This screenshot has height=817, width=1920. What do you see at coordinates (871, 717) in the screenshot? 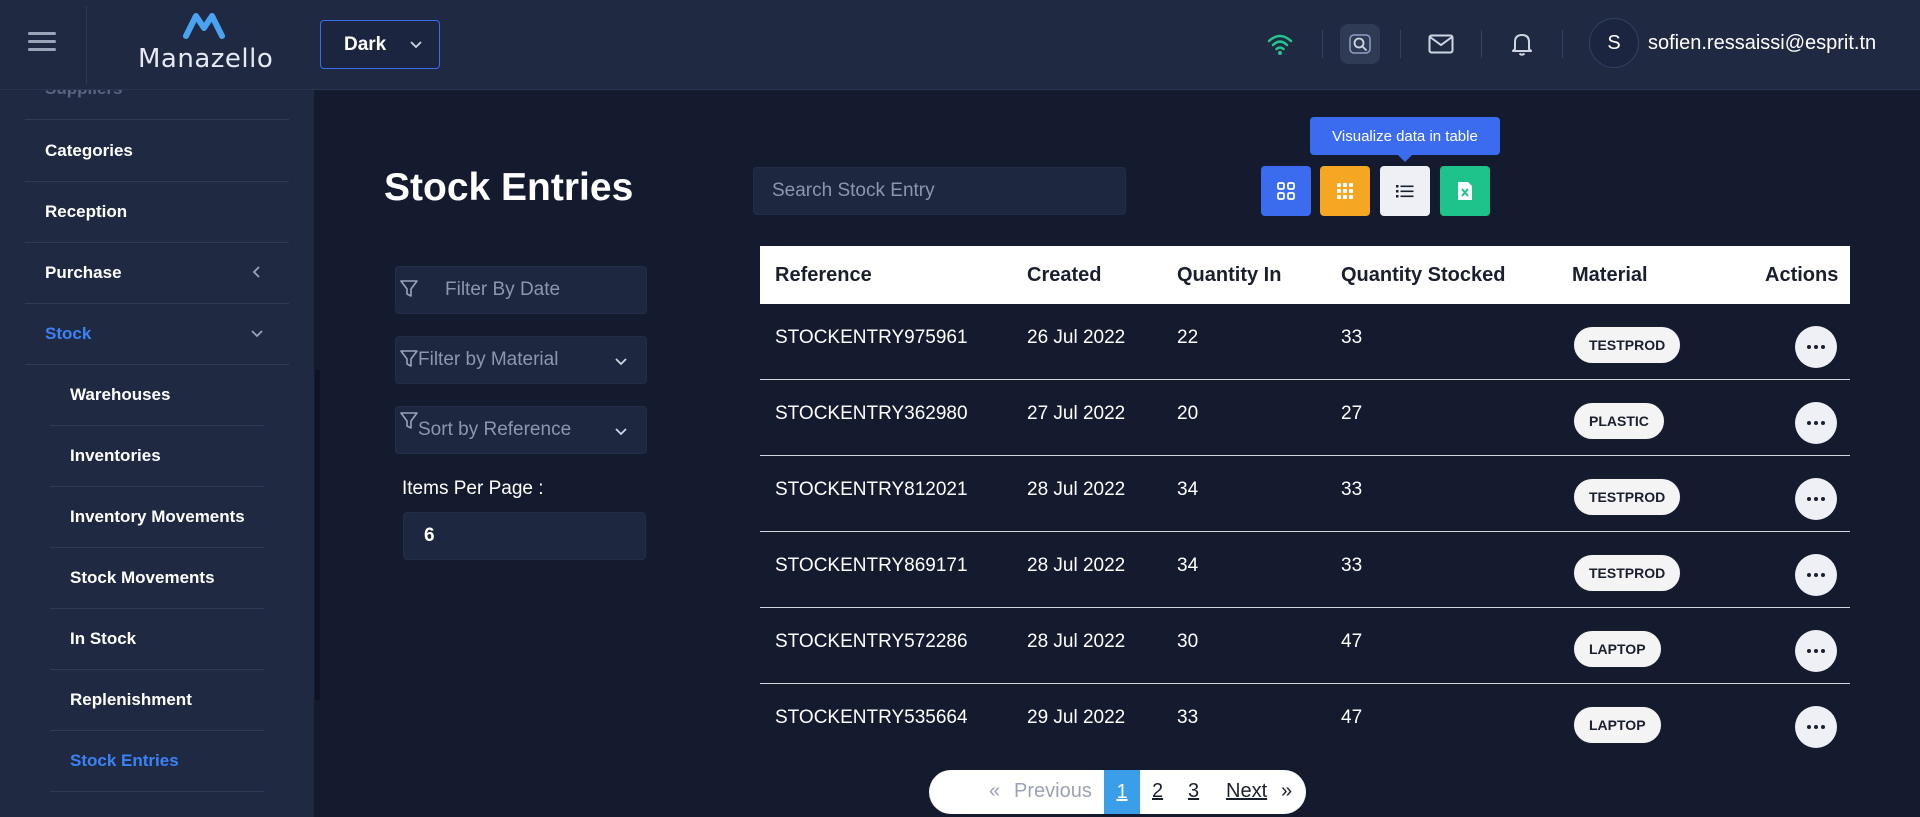
I see `cell-reference: STOCKENTRY535664` at bounding box center [871, 717].